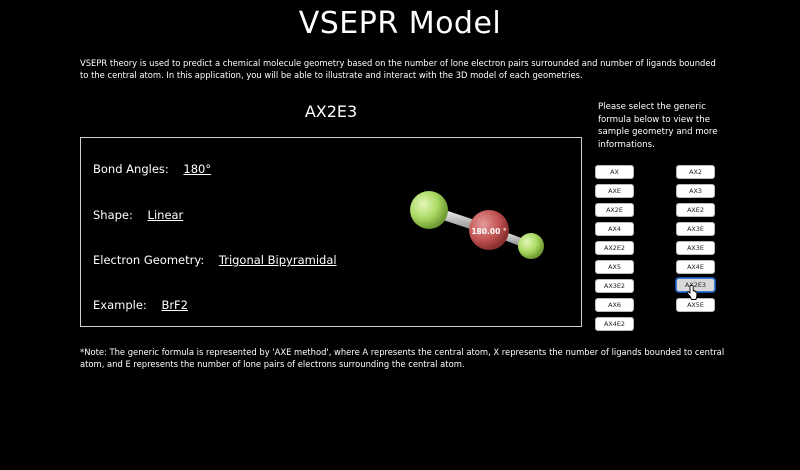 Image resolution: width=800 pixels, height=470 pixels. Describe the element at coordinates (531, 246) in the screenshot. I see `ligand-atom-right` at that location.